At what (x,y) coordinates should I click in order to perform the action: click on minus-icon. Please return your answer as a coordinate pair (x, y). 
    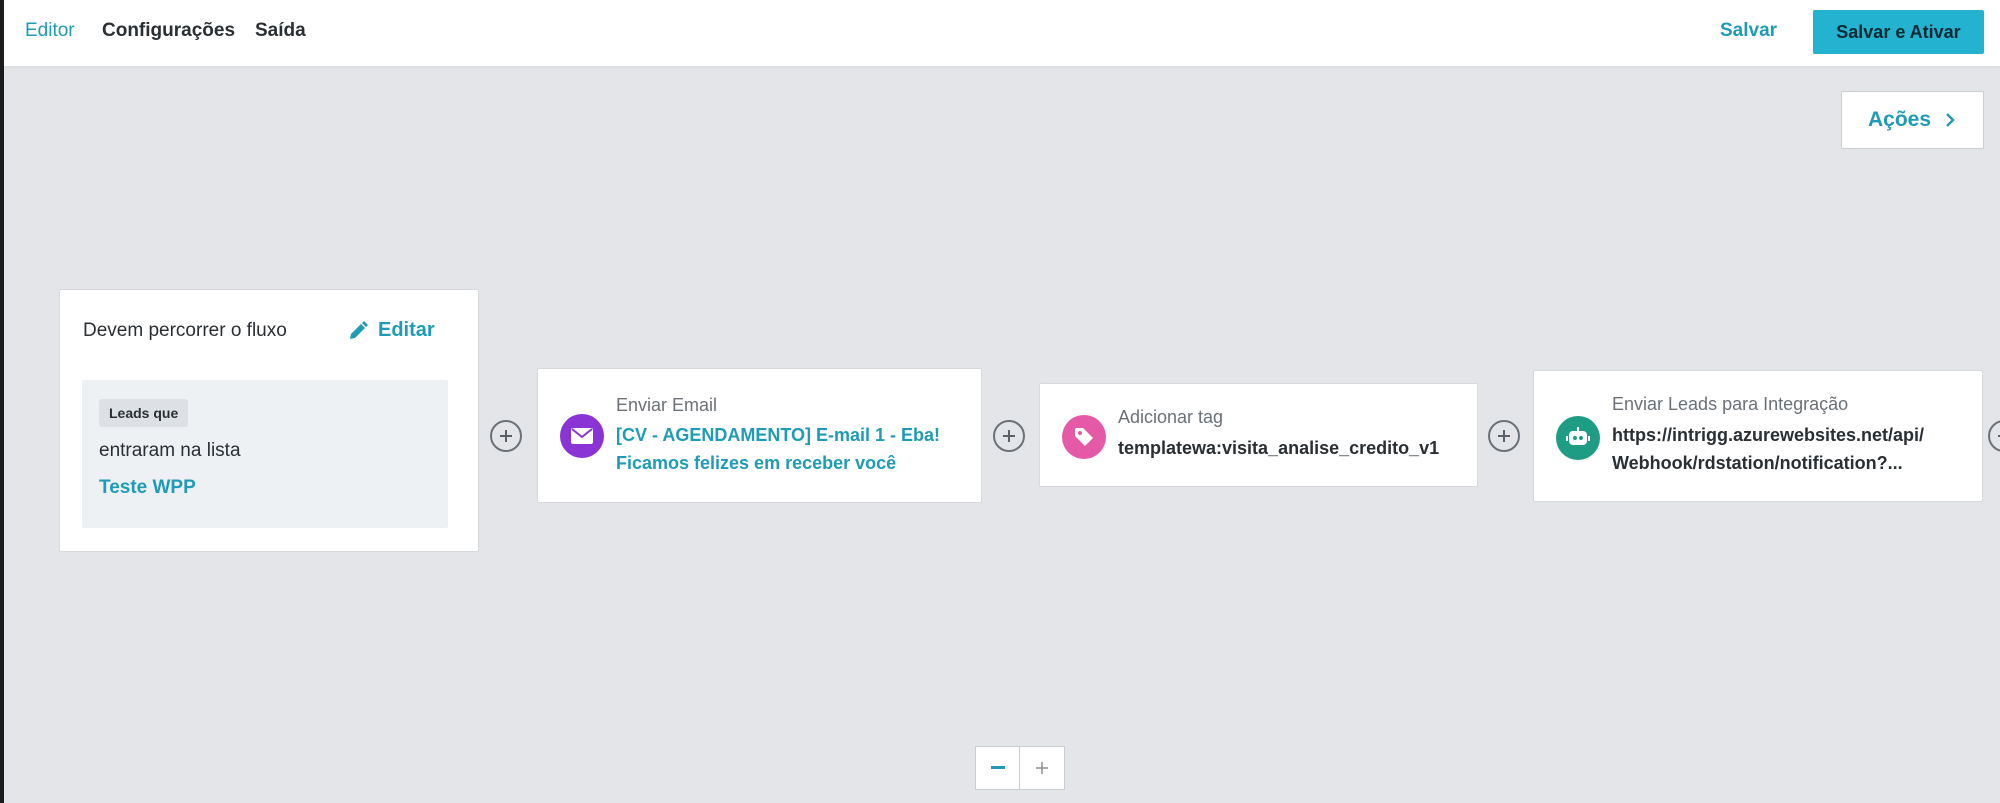
    Looking at the image, I should click on (997, 767).